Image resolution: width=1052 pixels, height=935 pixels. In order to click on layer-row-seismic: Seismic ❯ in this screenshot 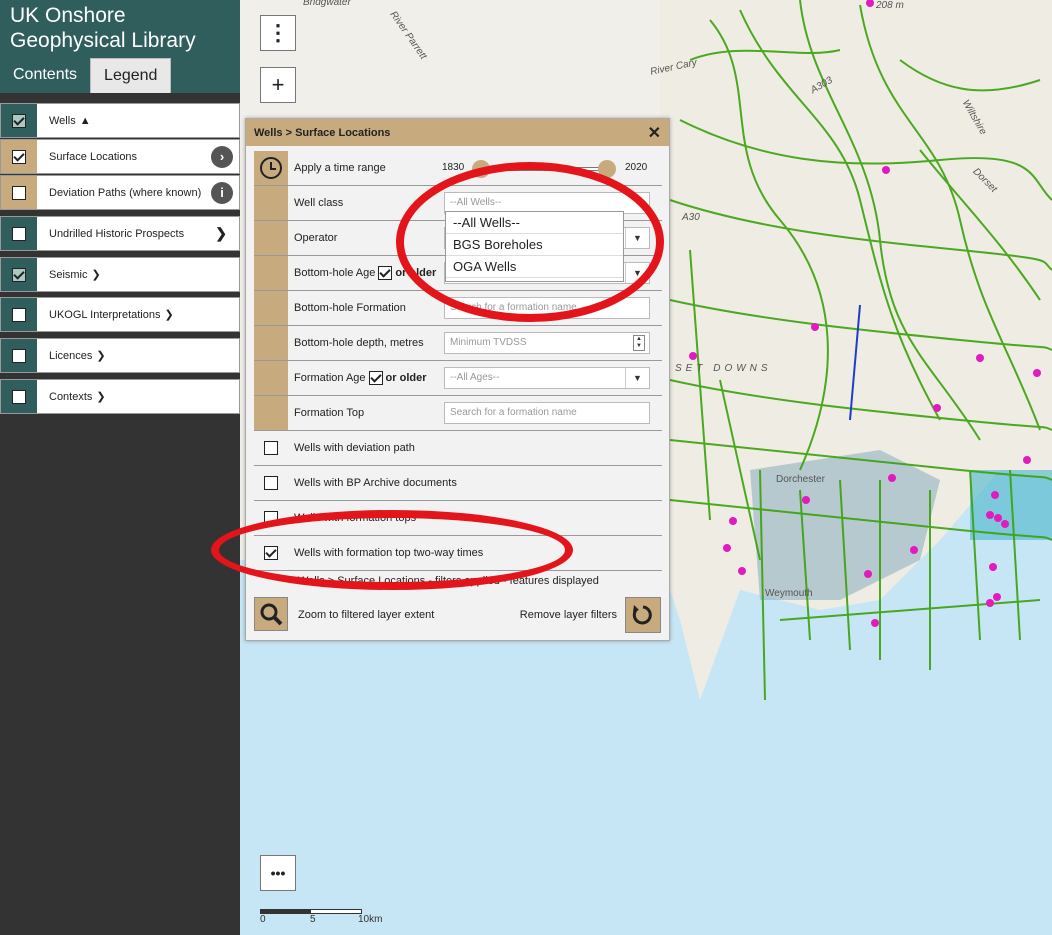, I will do `click(120, 274)`.